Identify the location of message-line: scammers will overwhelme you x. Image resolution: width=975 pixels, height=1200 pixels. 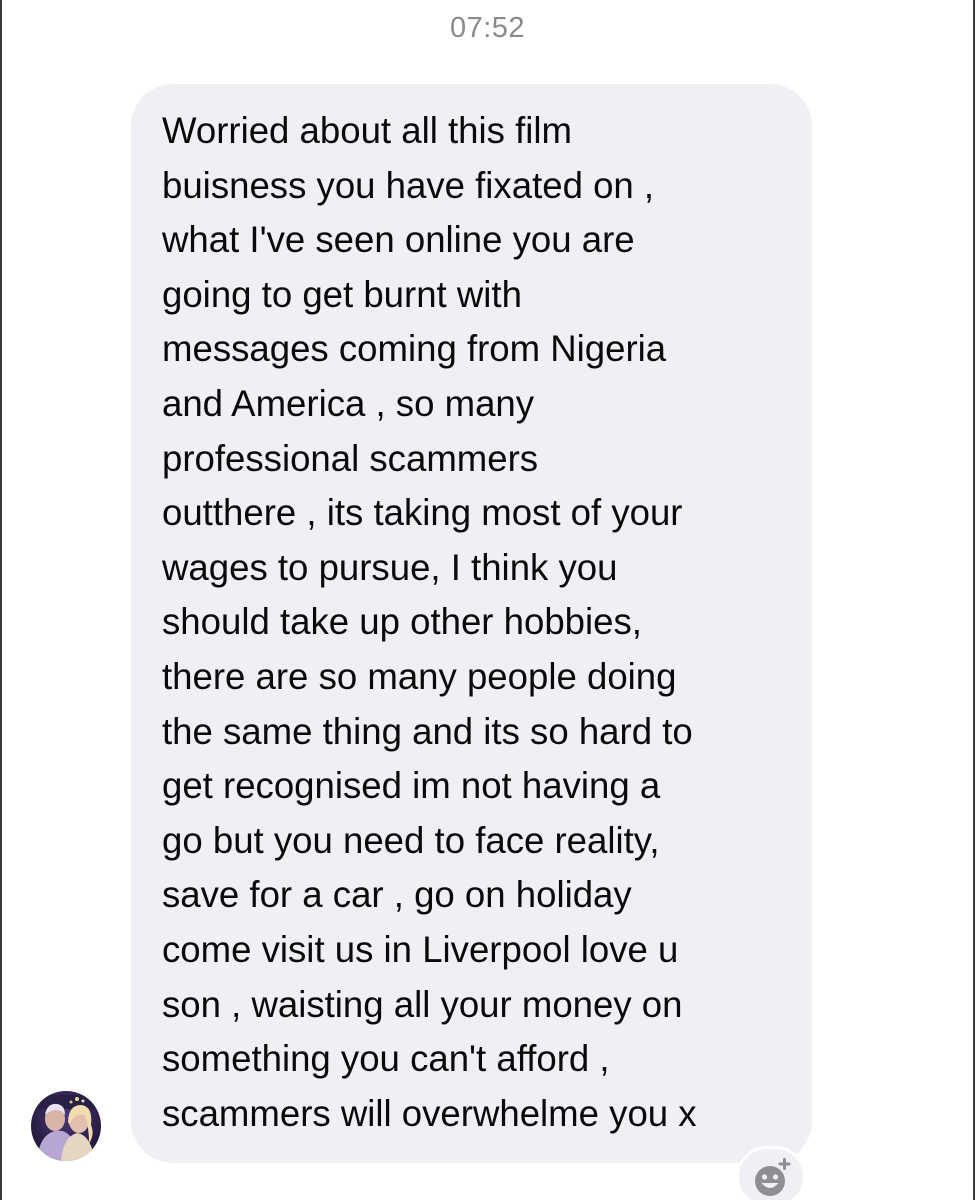
(429, 1113).